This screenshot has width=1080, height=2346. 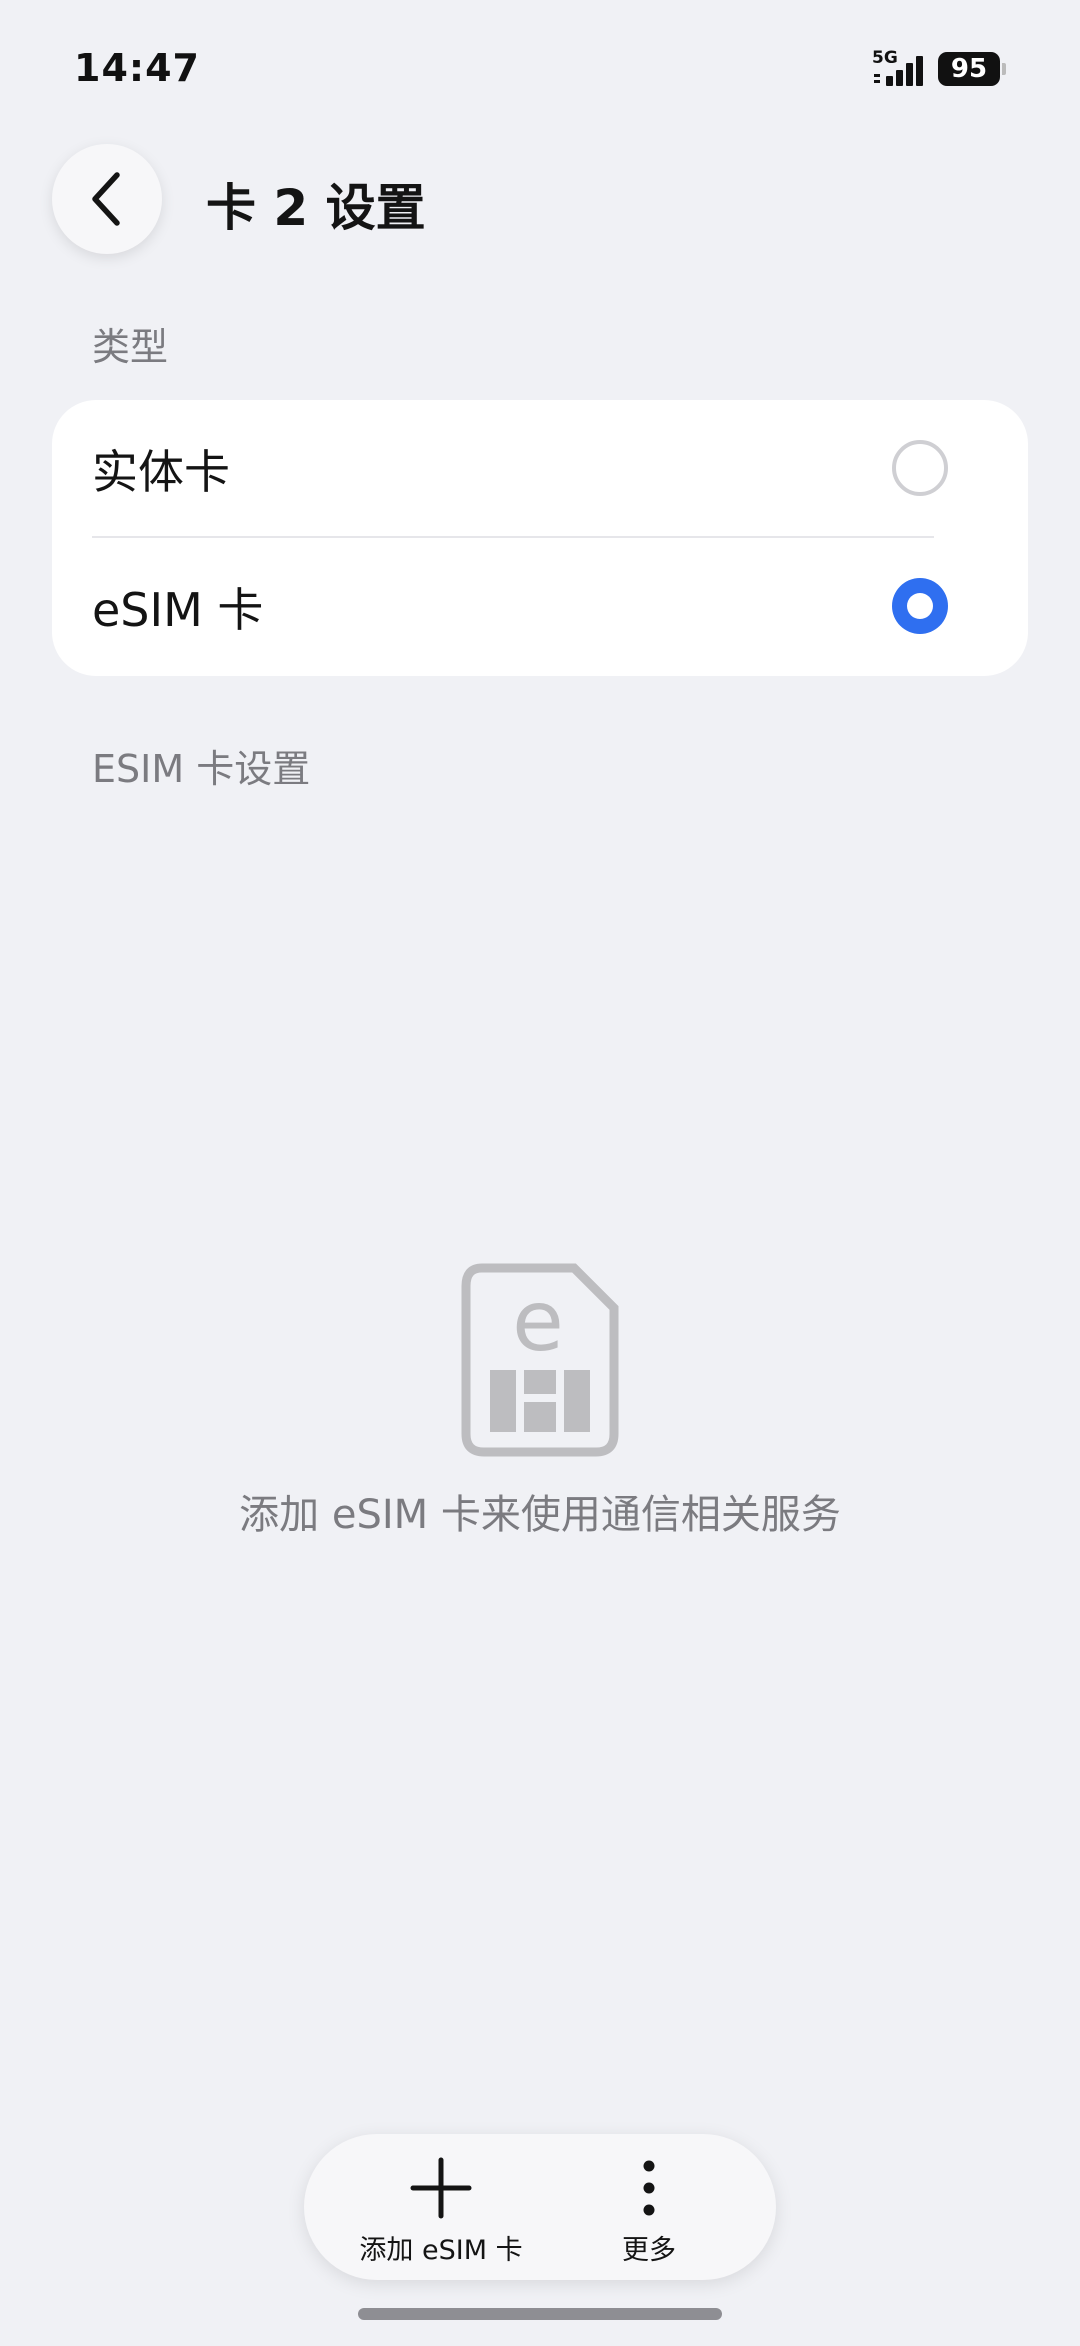 What do you see at coordinates (538, 1321) in the screenshot?
I see `svg-text: e` at bounding box center [538, 1321].